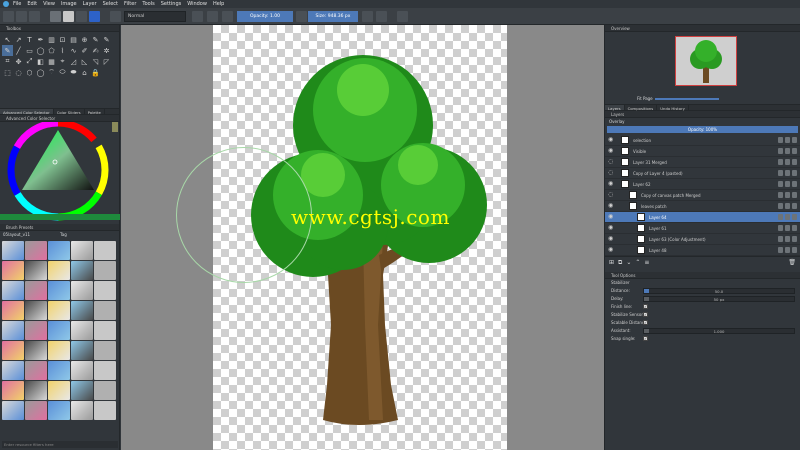 This screenshot has width=800, height=450. Describe the element at coordinates (60, 444) in the screenshot. I see `brush-search-input: Enter resource filters here` at that location.